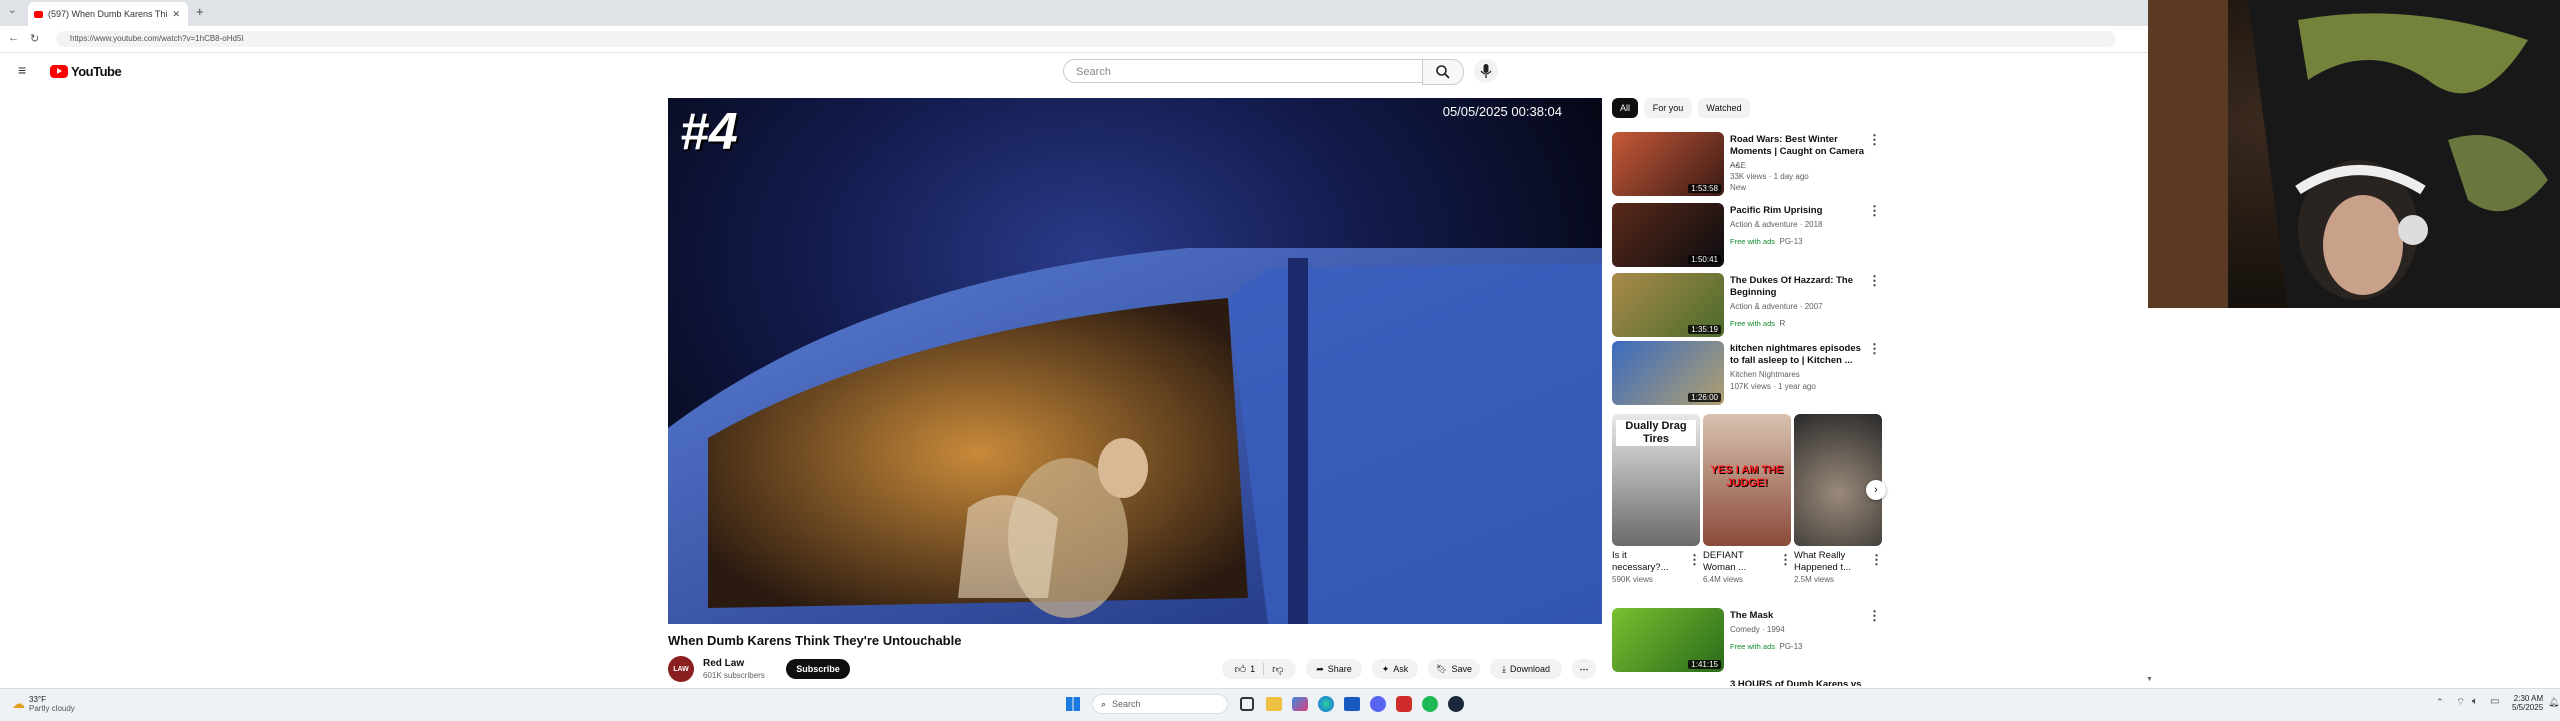  What do you see at coordinates (1300, 704) in the screenshot?
I see `photos-icon` at bounding box center [1300, 704].